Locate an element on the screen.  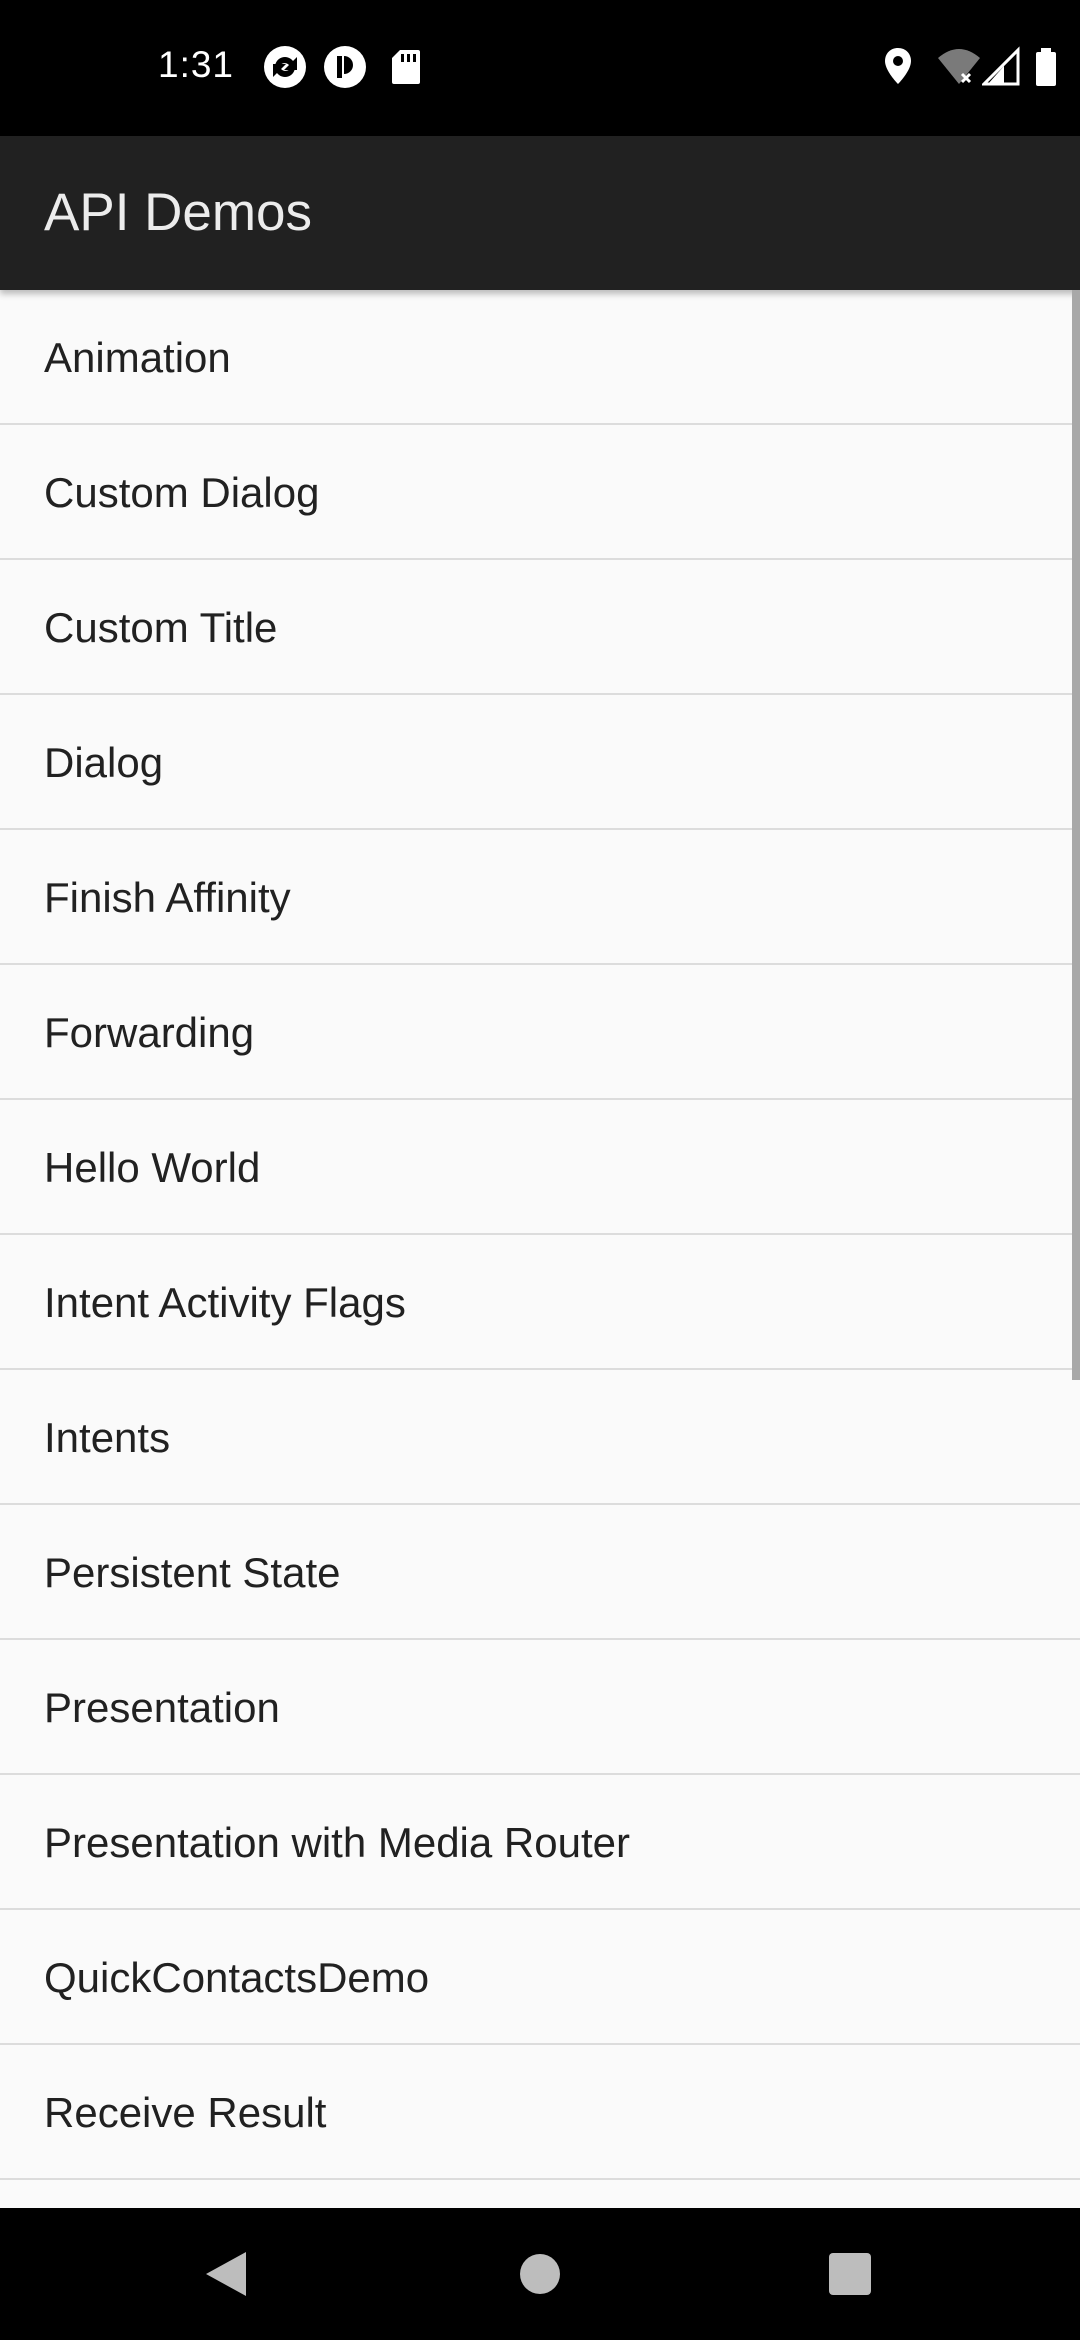
list-item-label: Finish Affinity is located at coordinates (167, 897).